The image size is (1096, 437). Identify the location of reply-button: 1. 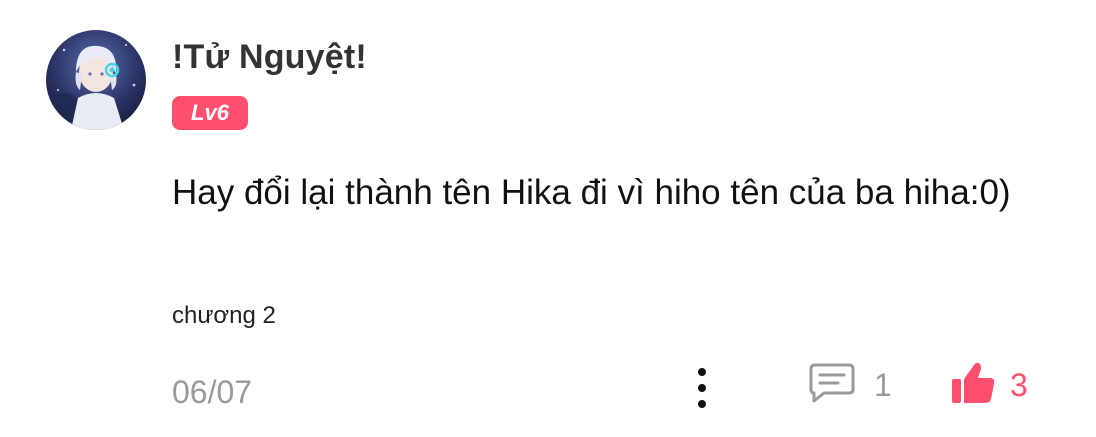
(850, 385).